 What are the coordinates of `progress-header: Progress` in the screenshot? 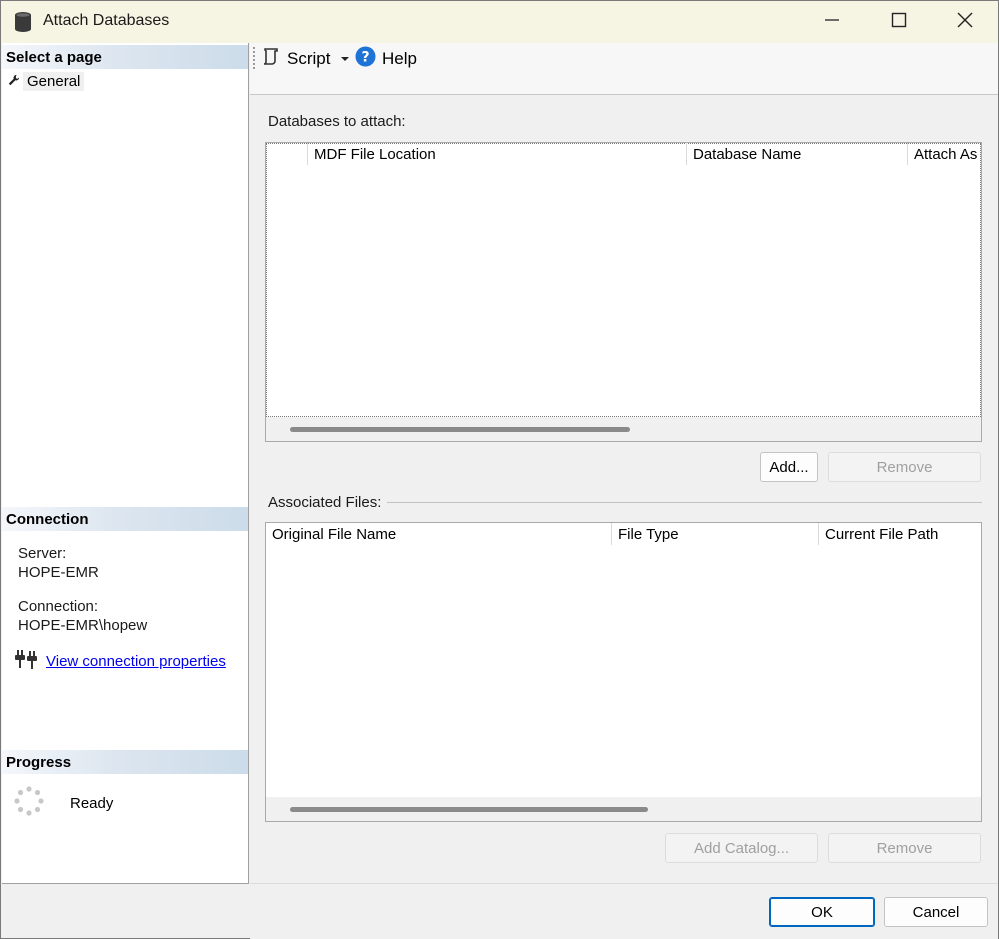 It's located at (125, 762).